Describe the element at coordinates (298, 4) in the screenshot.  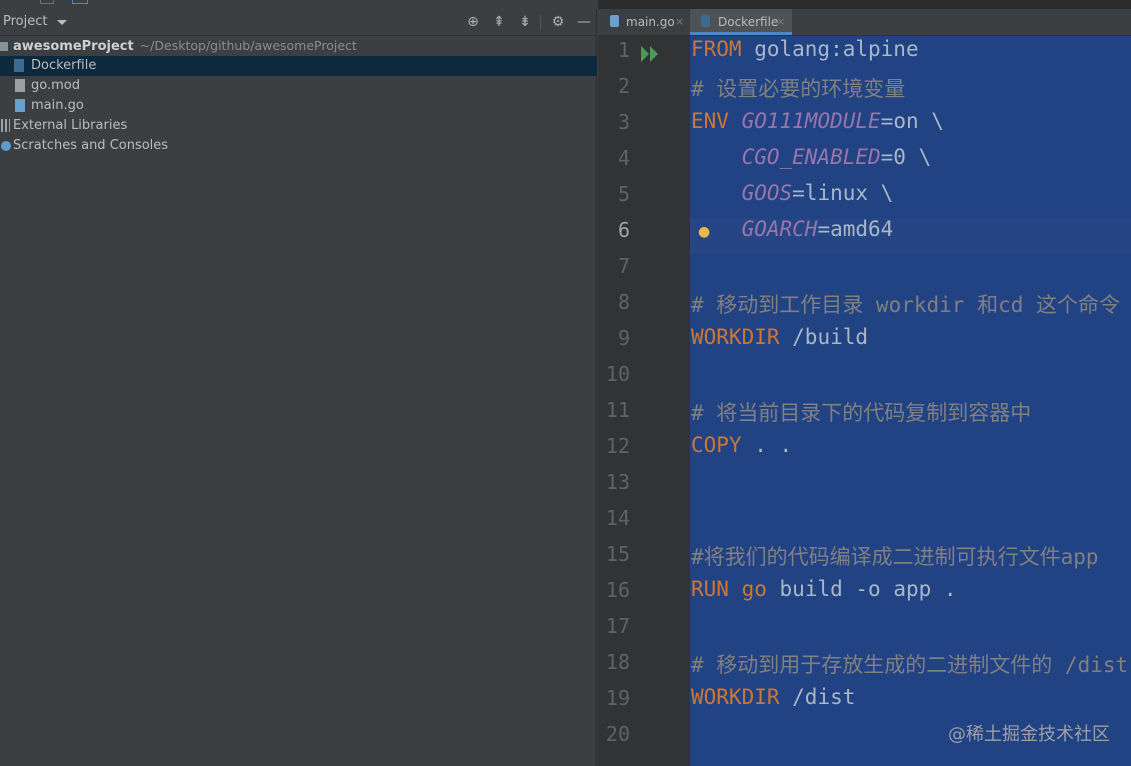
I see `breadcrumb-strip` at that location.